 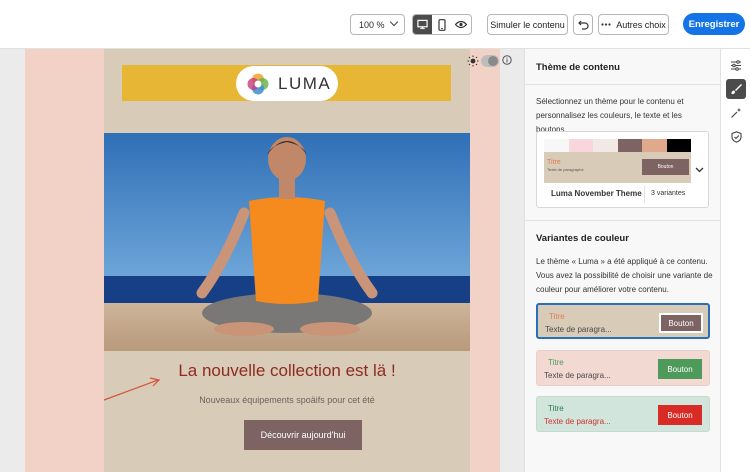 I want to click on undo-icon, so click(x=583, y=25).